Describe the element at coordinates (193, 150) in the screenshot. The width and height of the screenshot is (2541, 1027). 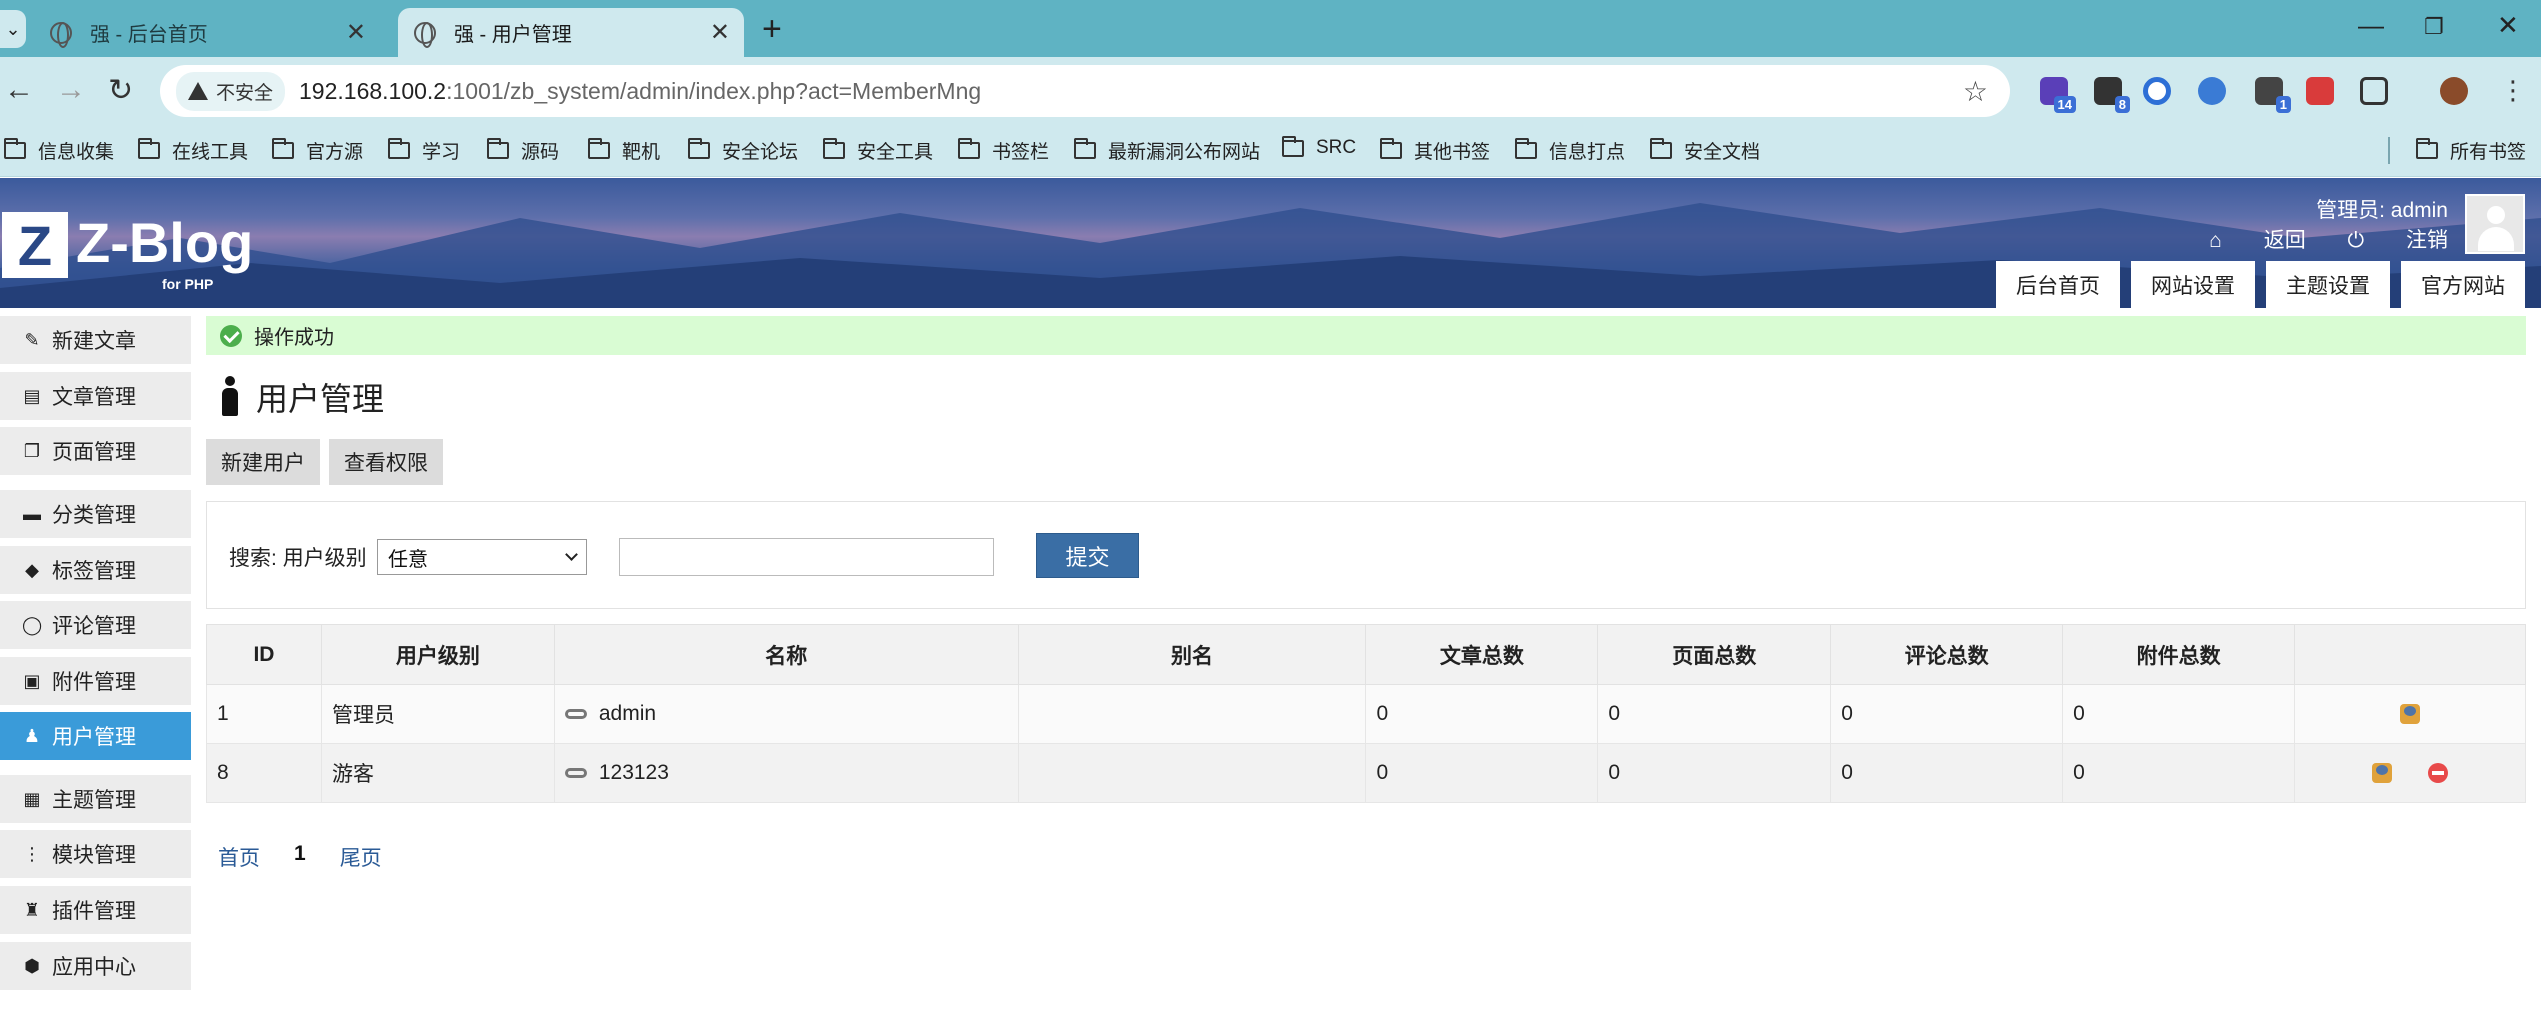
I see `bookmark-folder: 在线工具` at that location.